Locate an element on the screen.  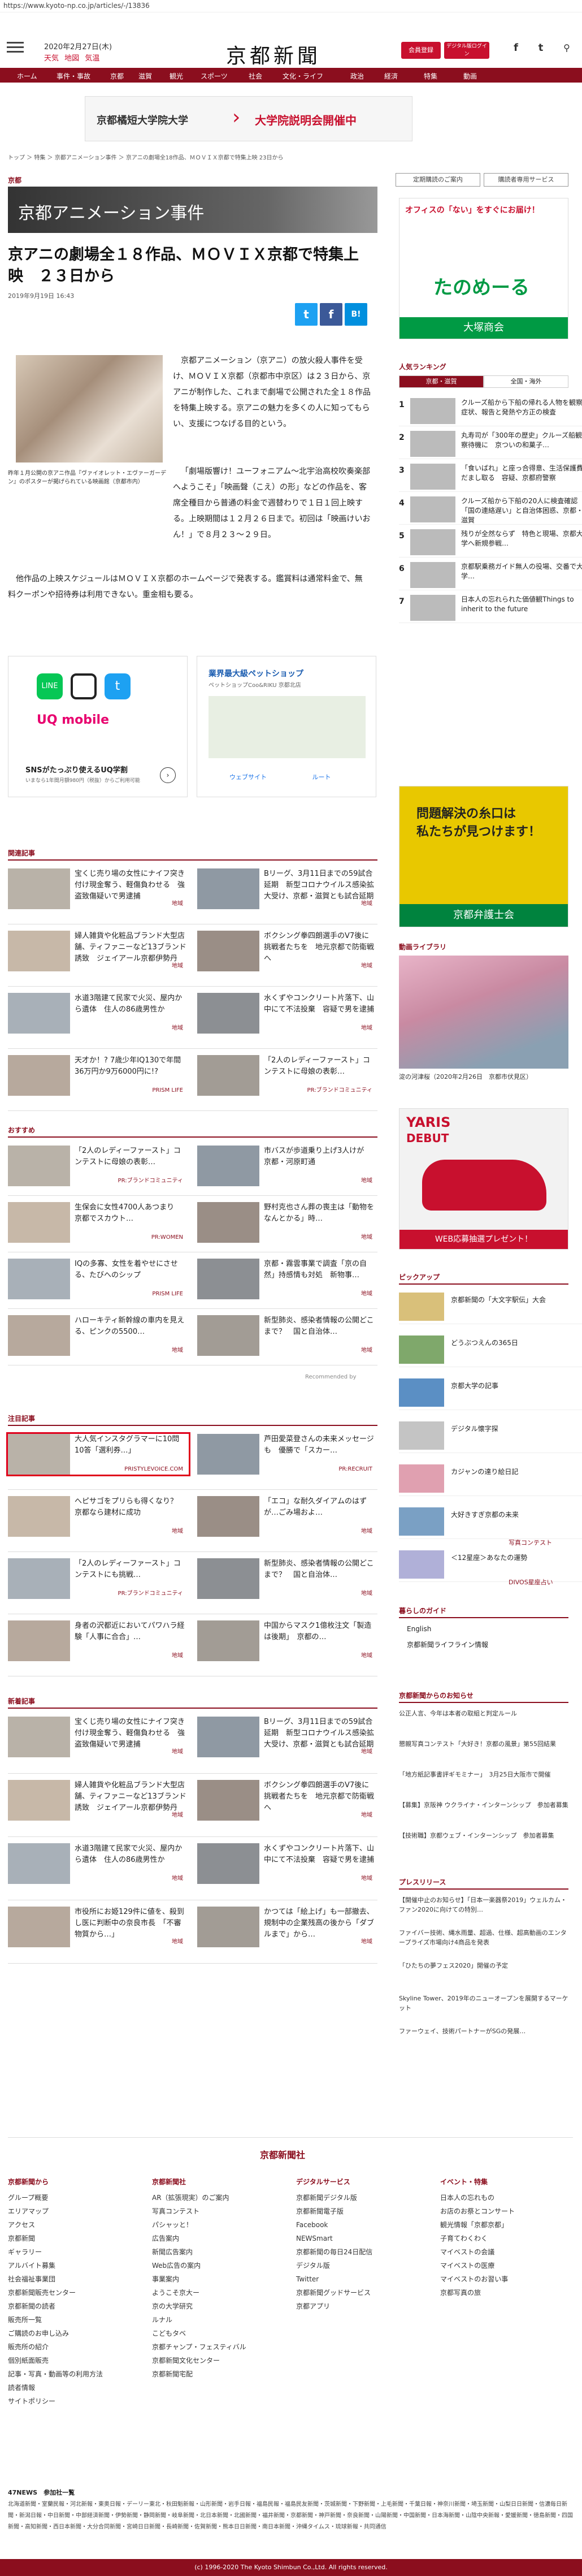
footer-link: 京都新聞デジタル版 is located at coordinates (361, 2198).